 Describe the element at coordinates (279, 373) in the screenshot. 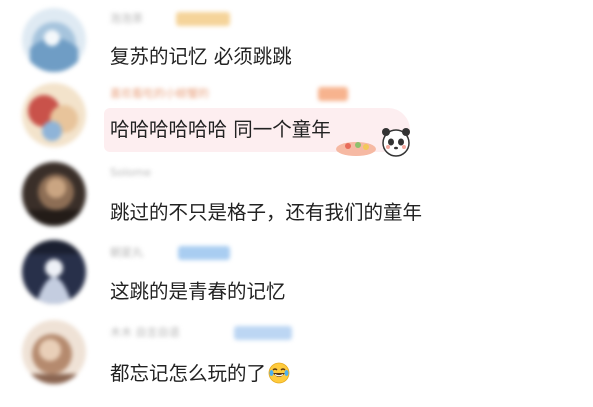

I see `laughing-tears-emoji-icon` at that location.